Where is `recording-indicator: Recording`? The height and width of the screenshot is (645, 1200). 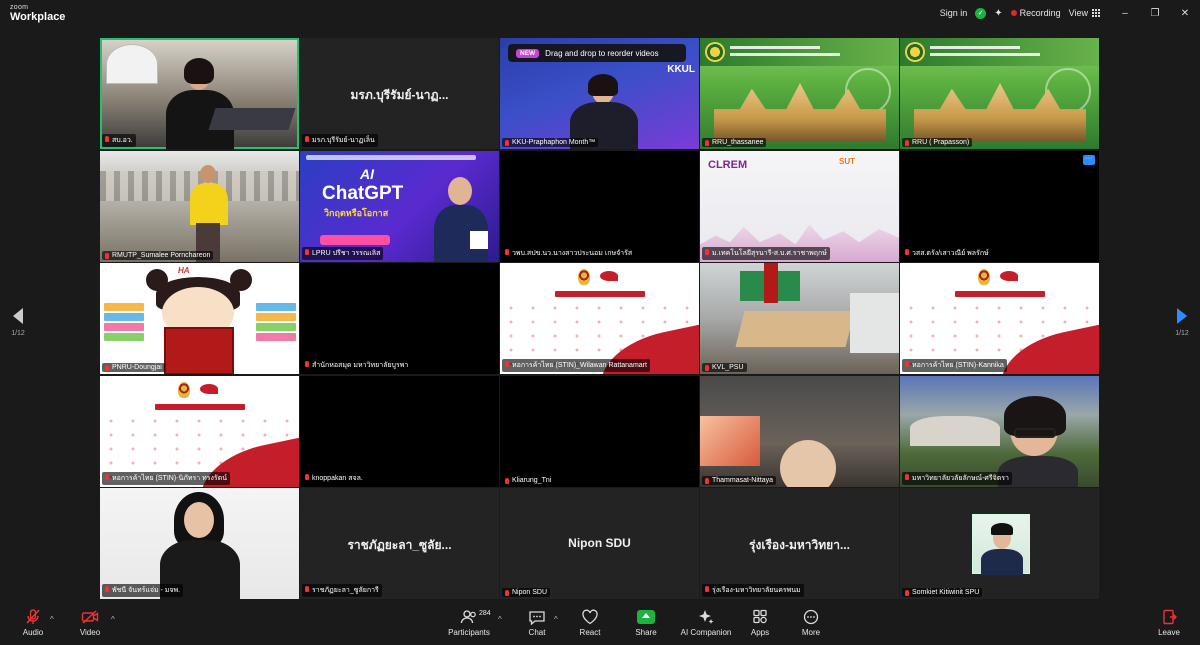
recording-indicator: Recording is located at coordinates (1035, 13).